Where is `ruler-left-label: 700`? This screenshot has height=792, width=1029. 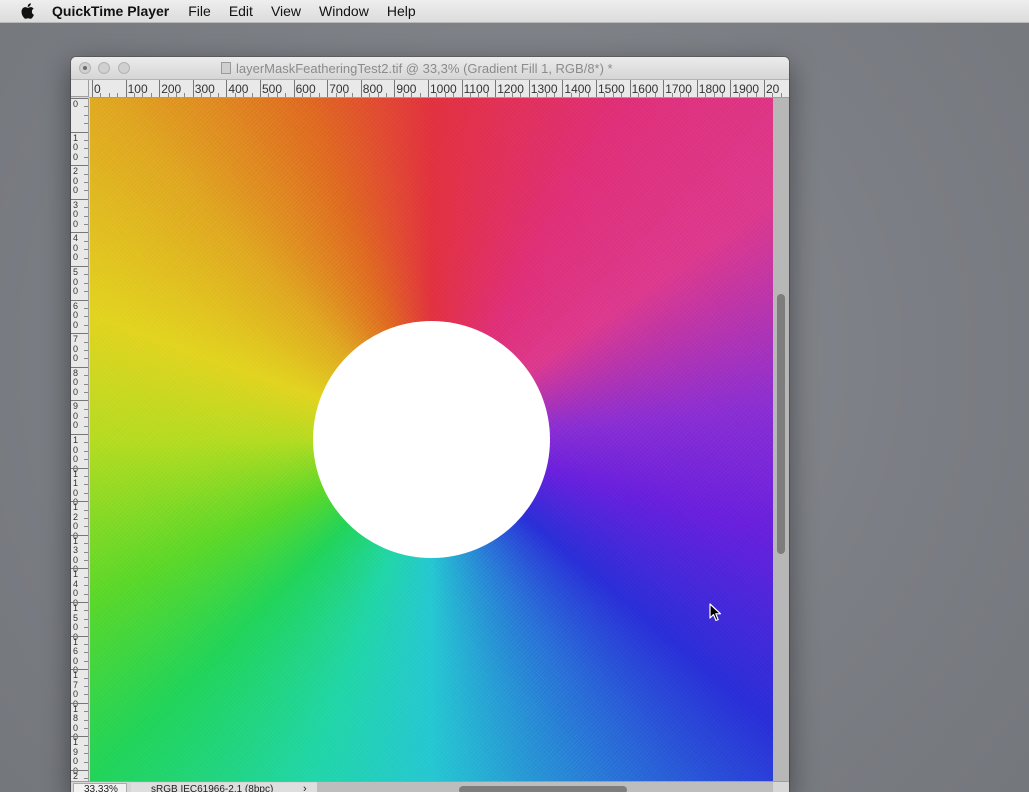
ruler-left-label: 700 is located at coordinates (75, 349).